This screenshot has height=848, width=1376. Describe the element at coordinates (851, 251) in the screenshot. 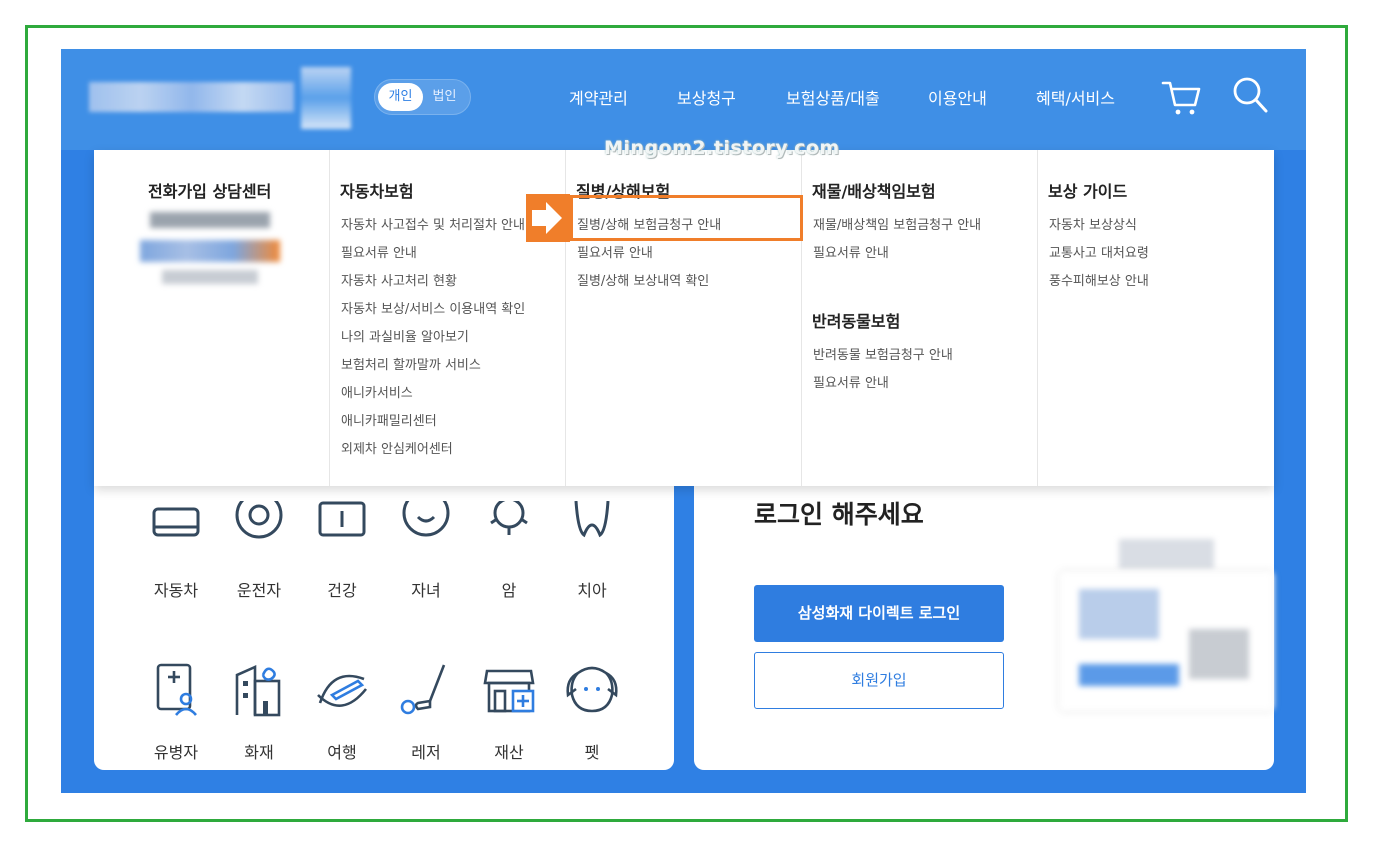

I see `menu-item-property-documents: 필요서류 안내` at that location.